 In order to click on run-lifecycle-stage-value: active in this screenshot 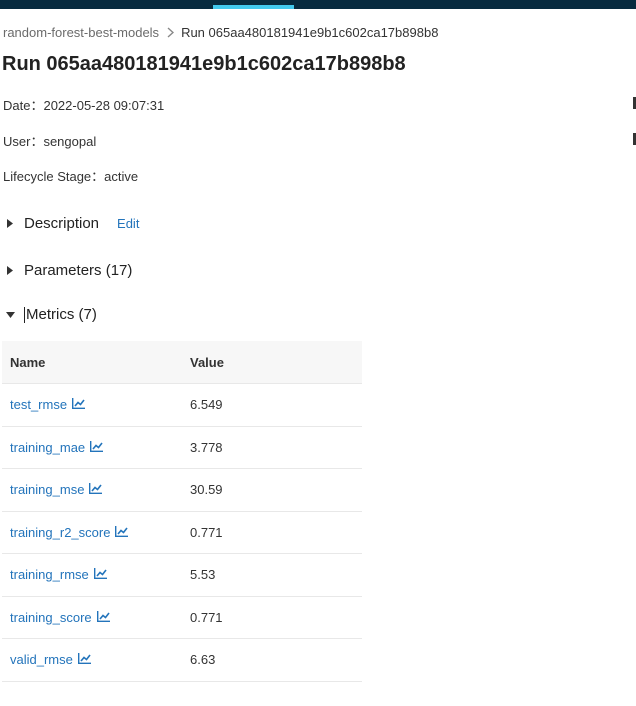, I will do `click(121, 176)`.